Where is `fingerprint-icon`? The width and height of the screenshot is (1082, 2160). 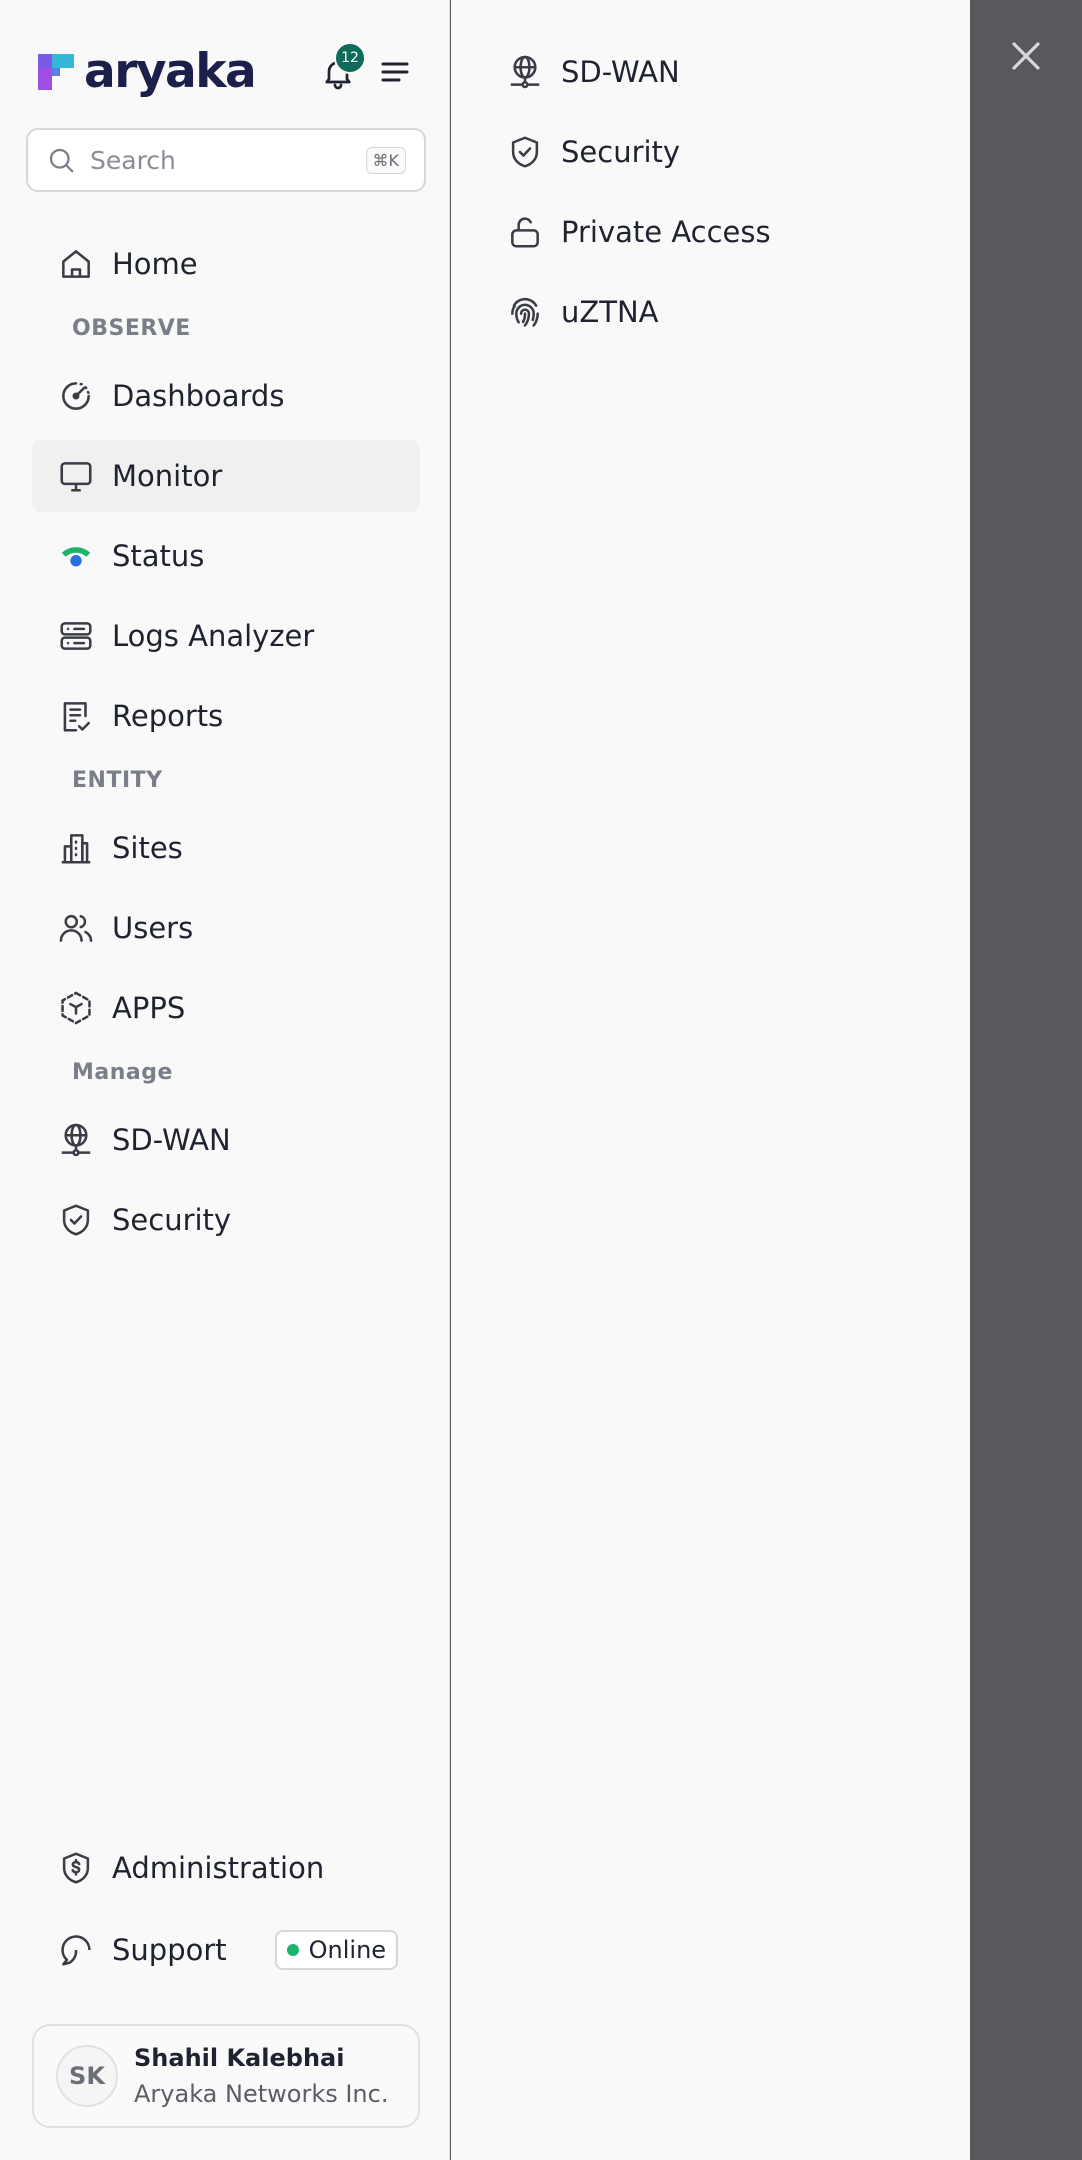
fingerprint-icon is located at coordinates (525, 312).